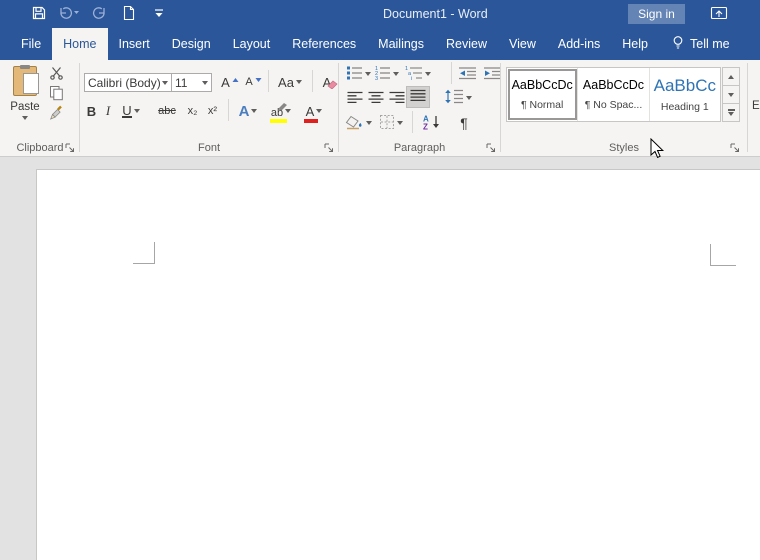 Image resolution: width=760 pixels, height=560 pixels. I want to click on pilcrow-icon: ¶, so click(464, 123).